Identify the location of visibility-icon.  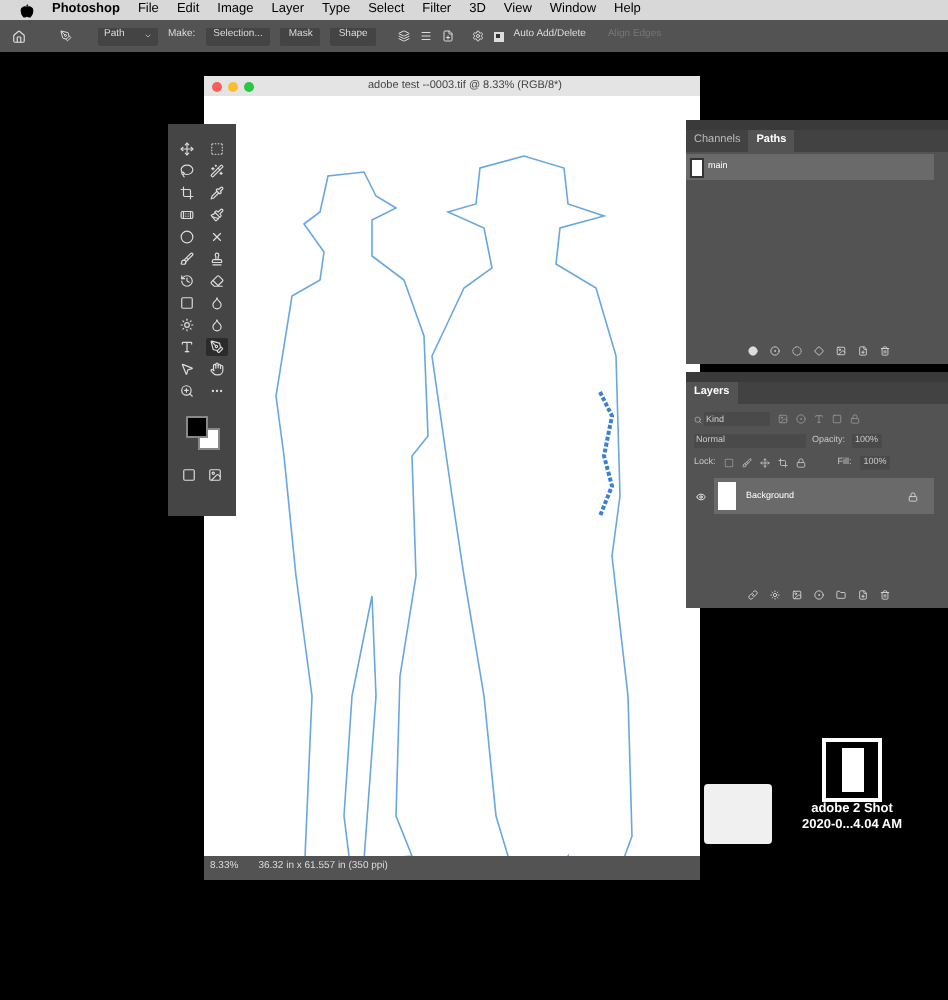
(700, 496).